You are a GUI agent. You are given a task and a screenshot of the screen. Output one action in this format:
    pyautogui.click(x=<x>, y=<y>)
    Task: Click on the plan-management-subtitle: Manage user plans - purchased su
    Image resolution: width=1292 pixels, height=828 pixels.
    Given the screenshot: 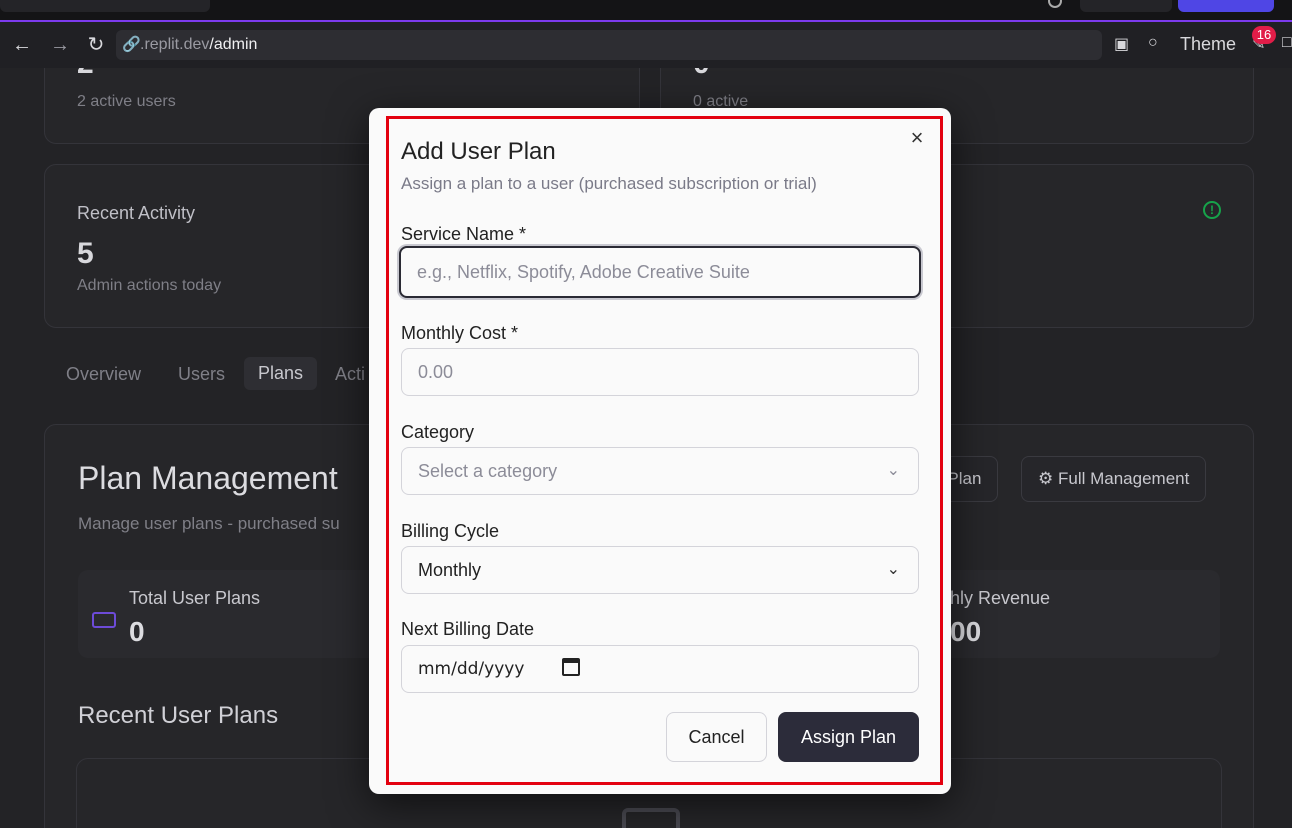 What is the action you would take?
    pyautogui.click(x=209, y=523)
    